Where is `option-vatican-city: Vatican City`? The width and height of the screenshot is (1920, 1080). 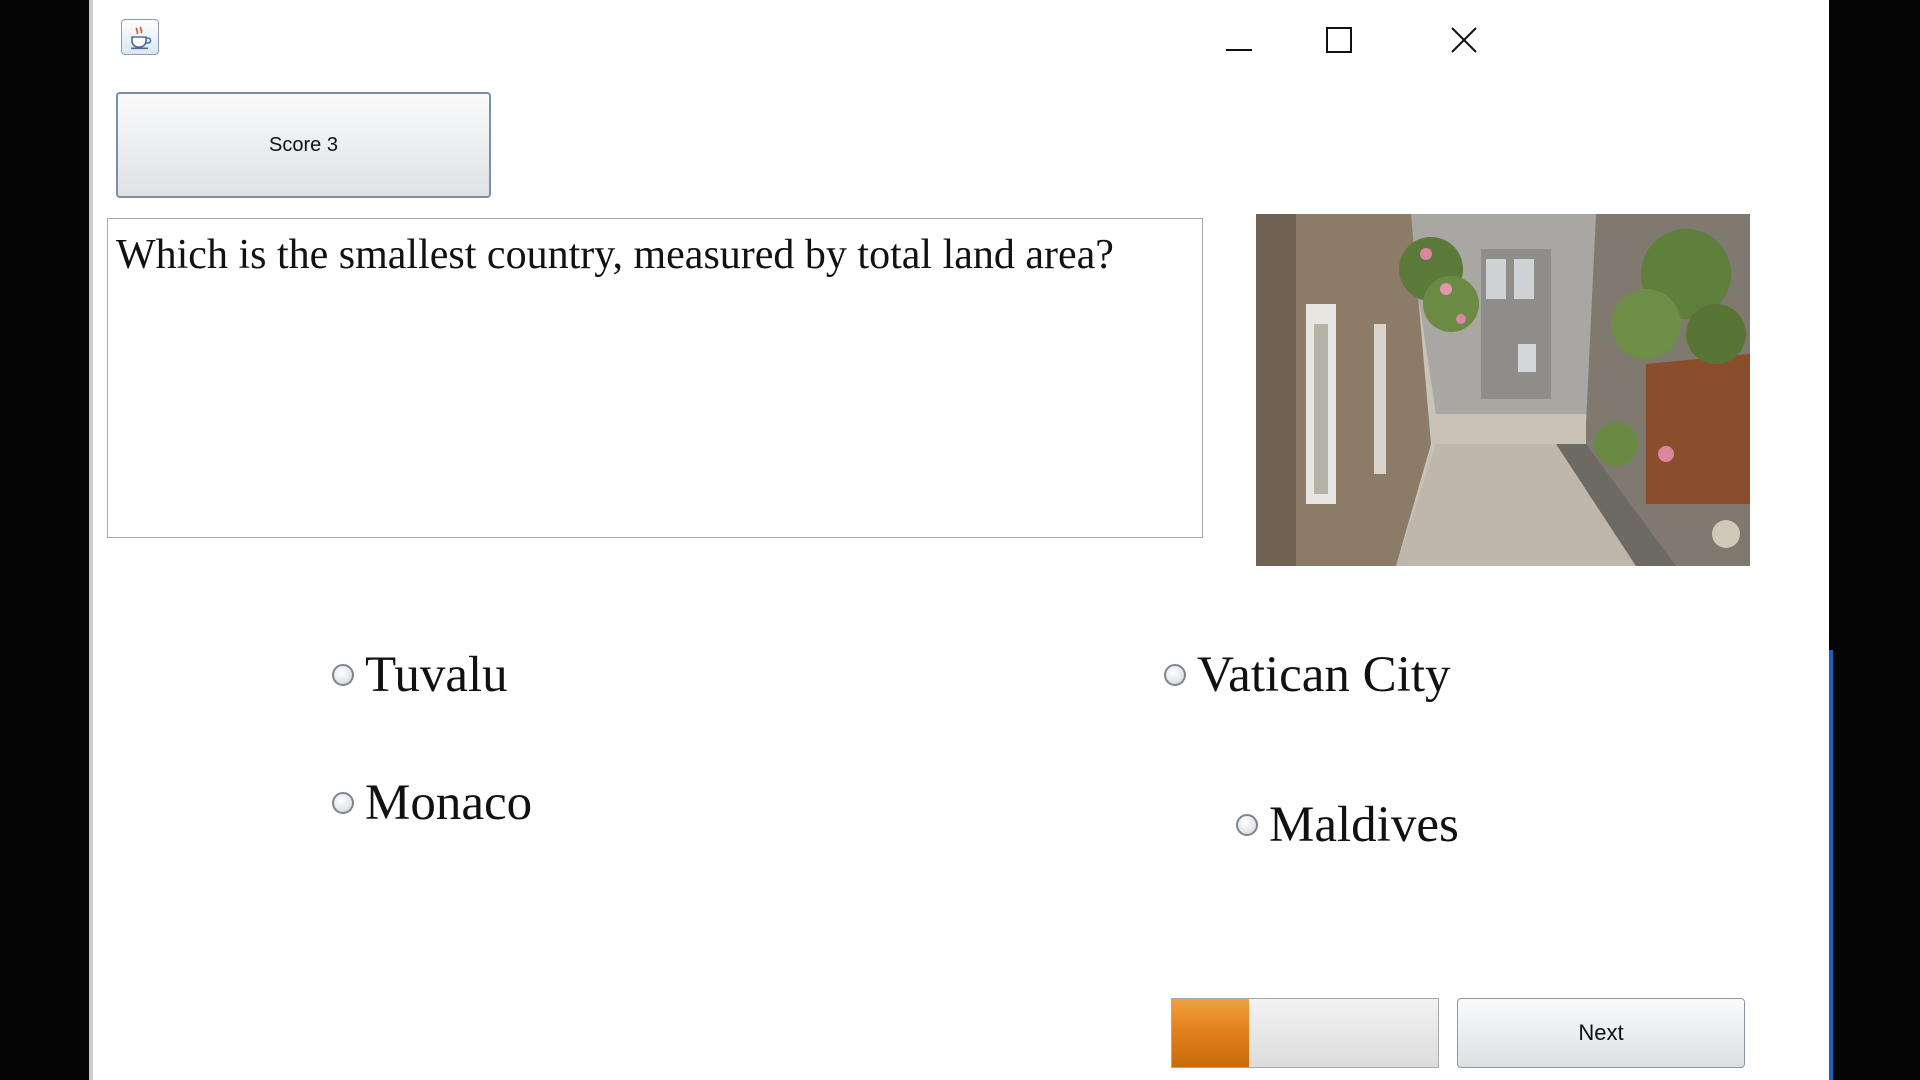 option-vatican-city: Vatican City is located at coordinates (1307, 675).